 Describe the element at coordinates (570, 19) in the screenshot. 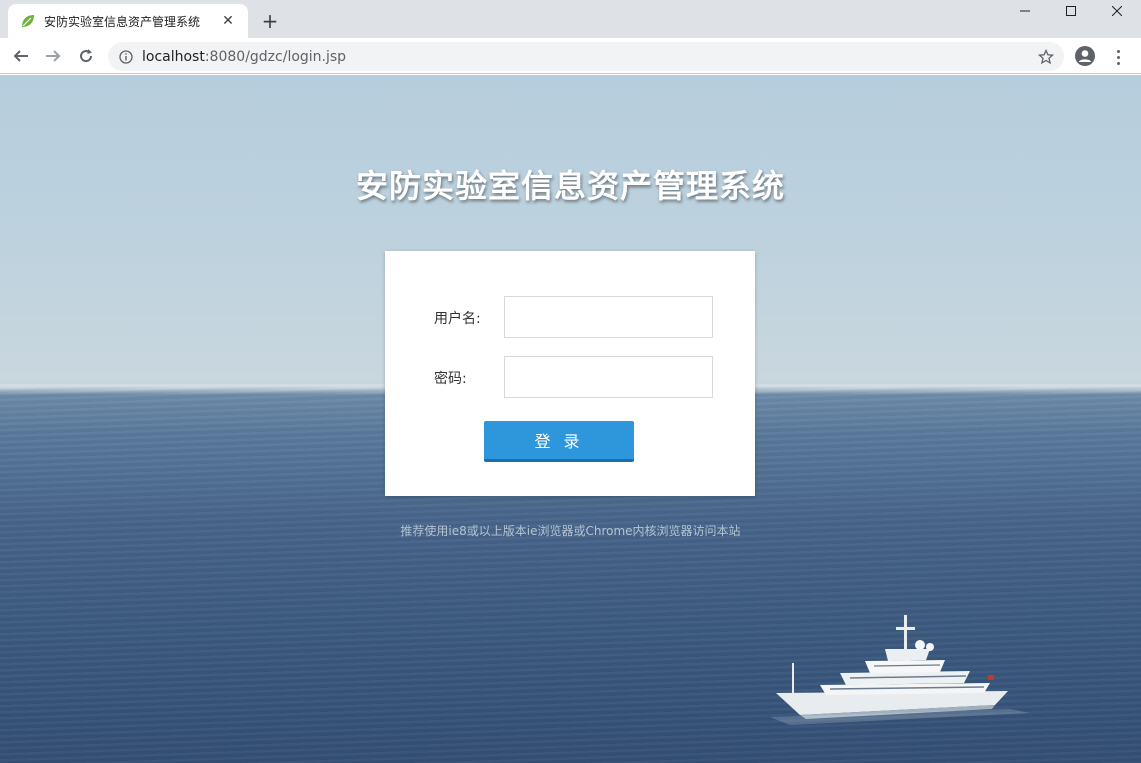

I see `tab-strip: 安防实验室信息资产管理系统 ✕ +` at that location.